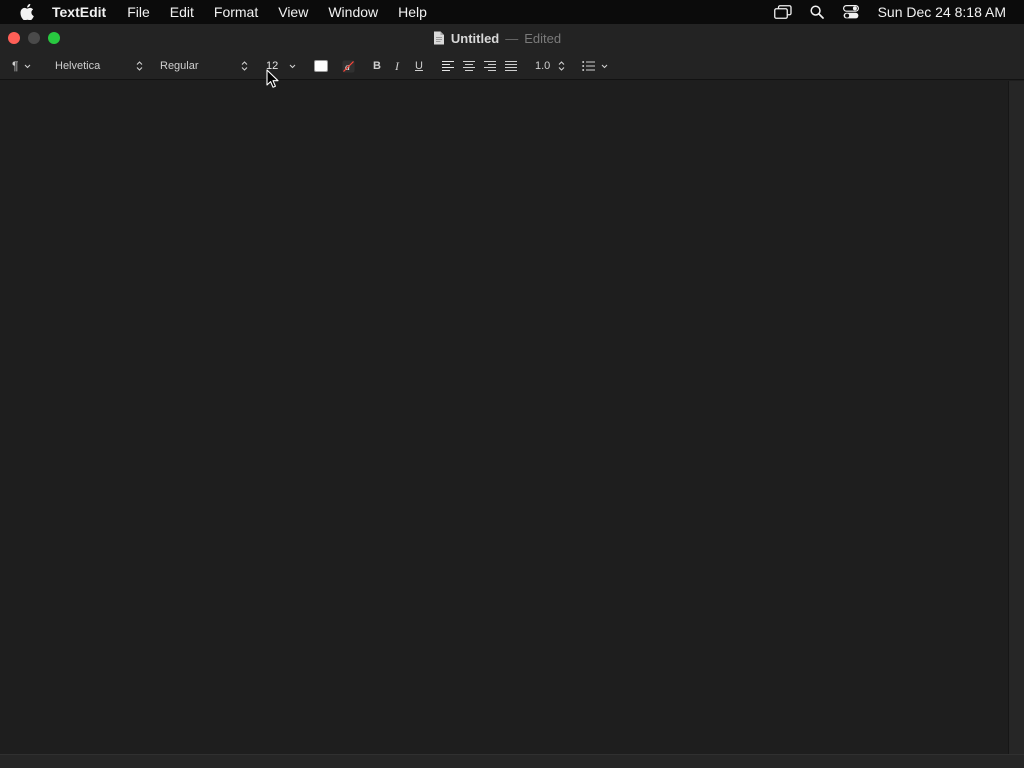 The image size is (1024, 768). I want to click on align-left-button, so click(449, 66).